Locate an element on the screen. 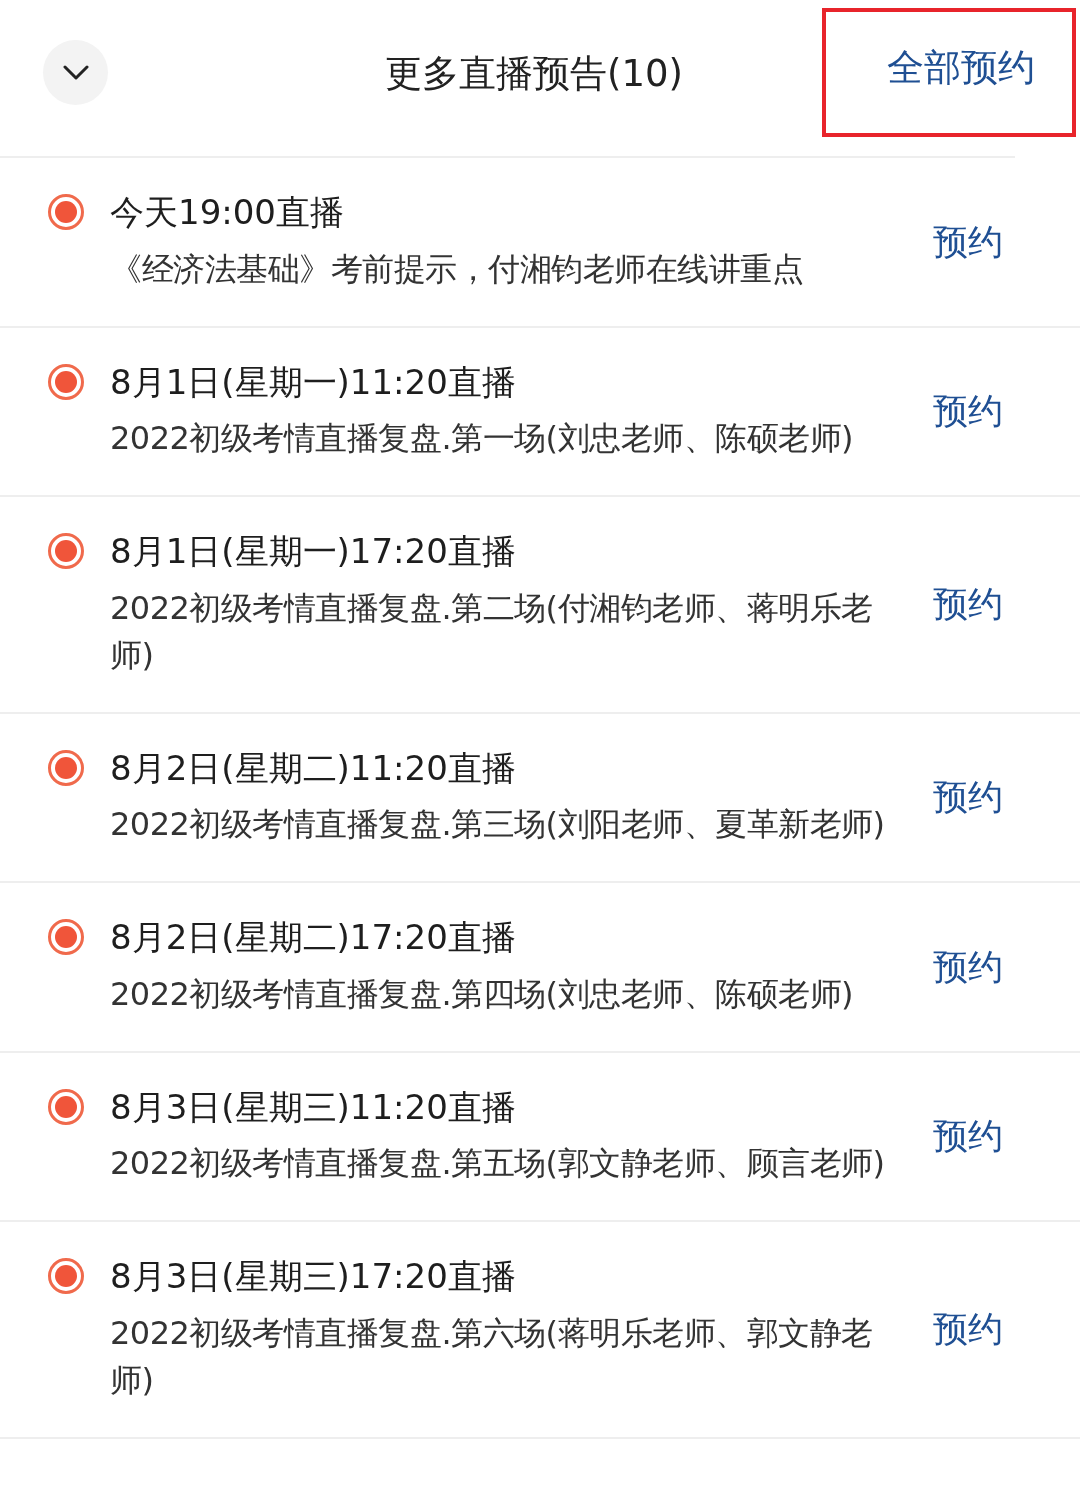 This screenshot has height=1502, width=1080. session-description: 2022初级考情直播复盘.第四场(刘忠老师、陈硕老师) is located at coordinates (482, 994).